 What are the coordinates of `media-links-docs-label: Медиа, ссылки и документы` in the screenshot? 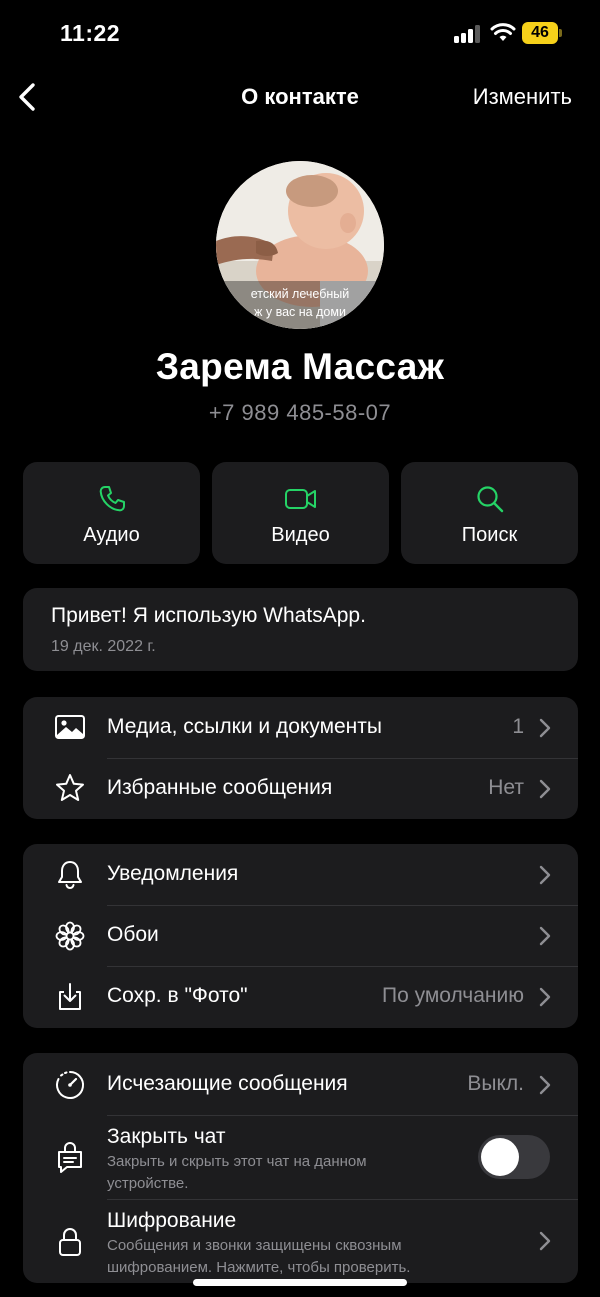 It's located at (244, 726).